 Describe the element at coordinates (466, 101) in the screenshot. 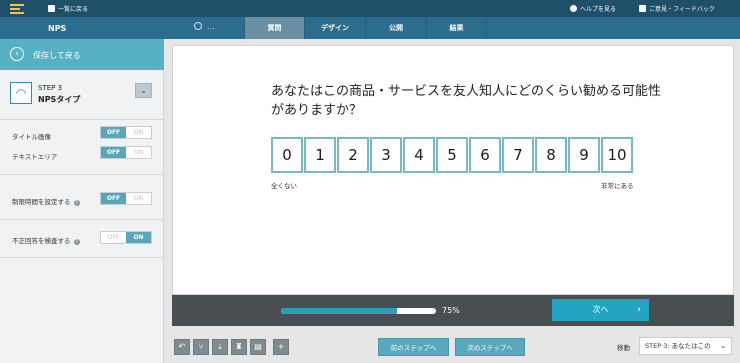

I see `question-text: あなたはこの商品・サービスを友人知人にどのくらい勧める可能性がありますか？` at that location.